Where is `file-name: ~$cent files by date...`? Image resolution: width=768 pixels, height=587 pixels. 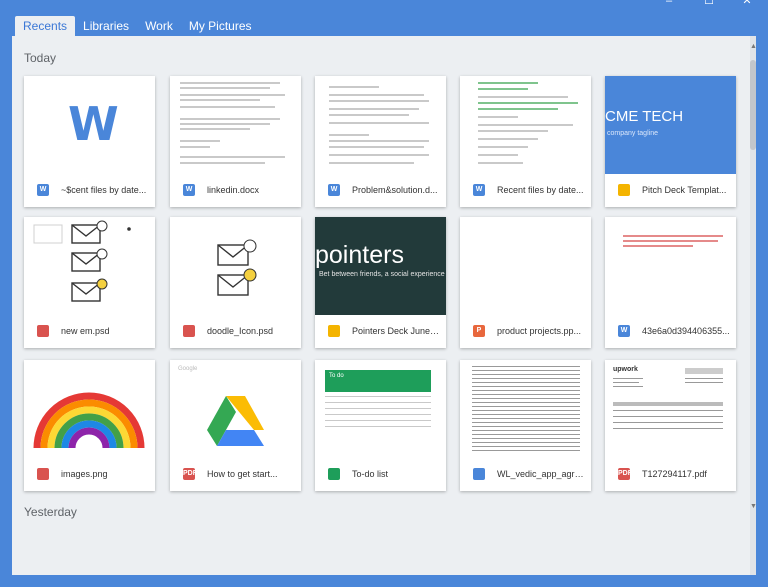 file-name: ~$cent files by date... is located at coordinates (104, 190).